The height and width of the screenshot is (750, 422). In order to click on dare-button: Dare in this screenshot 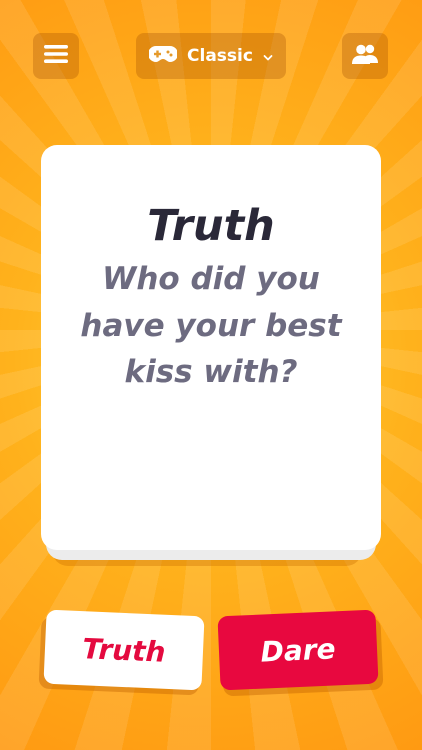, I will do `click(298, 650)`.